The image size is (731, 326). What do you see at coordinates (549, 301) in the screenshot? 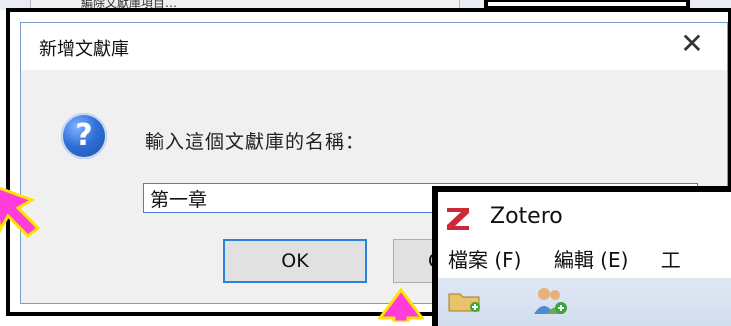
I see `group-add-icon` at bounding box center [549, 301].